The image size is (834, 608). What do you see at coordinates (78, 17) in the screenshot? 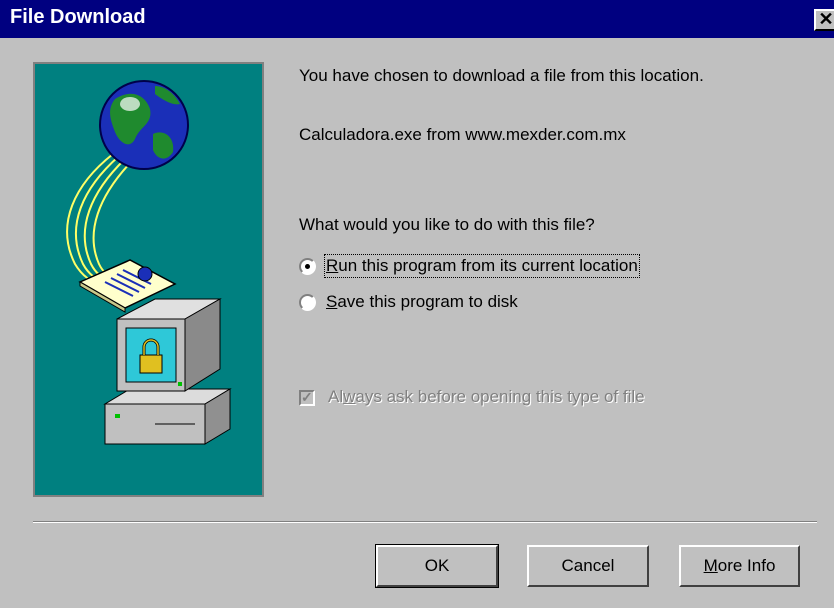
I see `window-title: File Download` at bounding box center [78, 17].